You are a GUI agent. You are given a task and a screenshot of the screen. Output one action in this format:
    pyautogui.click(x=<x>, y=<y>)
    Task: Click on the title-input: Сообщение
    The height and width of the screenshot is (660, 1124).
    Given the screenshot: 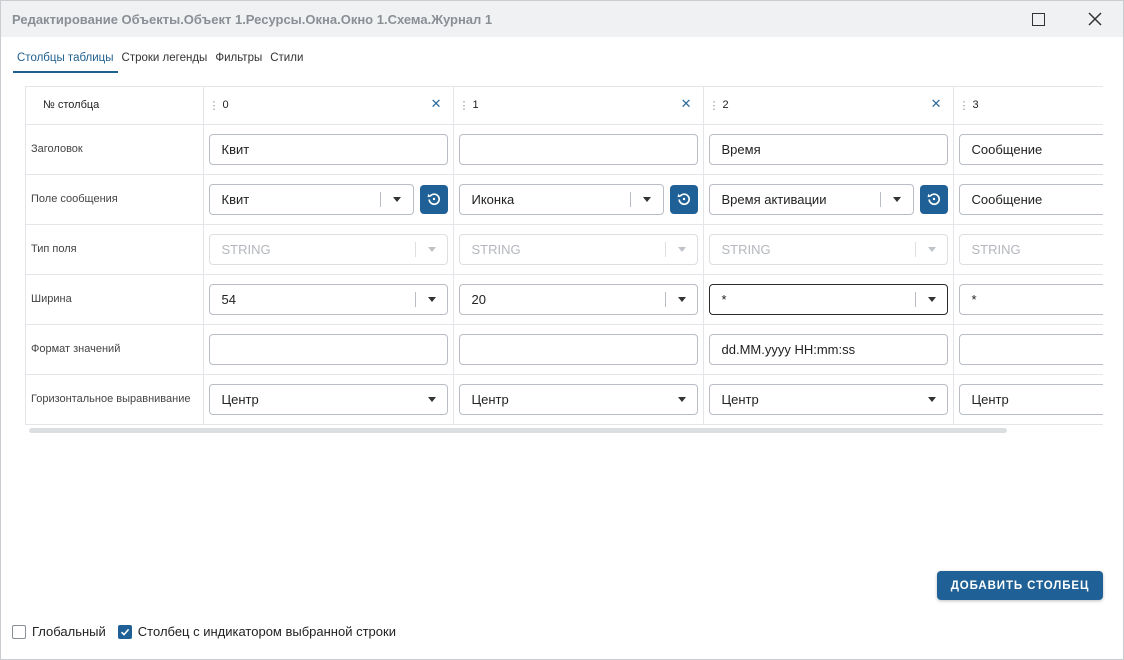 What is the action you would take?
    pyautogui.click(x=1030, y=149)
    